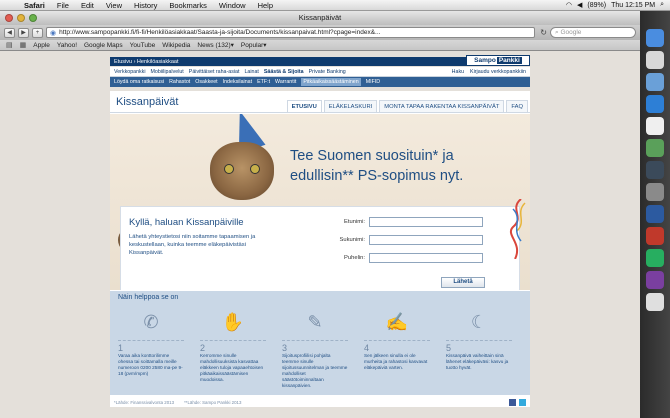 This screenshot has height=418, width=670. I want to click on twitter-icon, so click(522, 402).